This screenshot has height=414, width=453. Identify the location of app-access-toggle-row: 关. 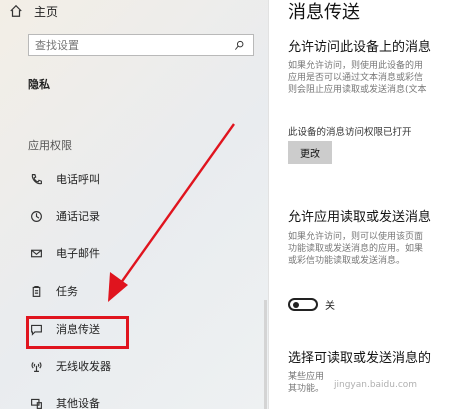
(311, 304).